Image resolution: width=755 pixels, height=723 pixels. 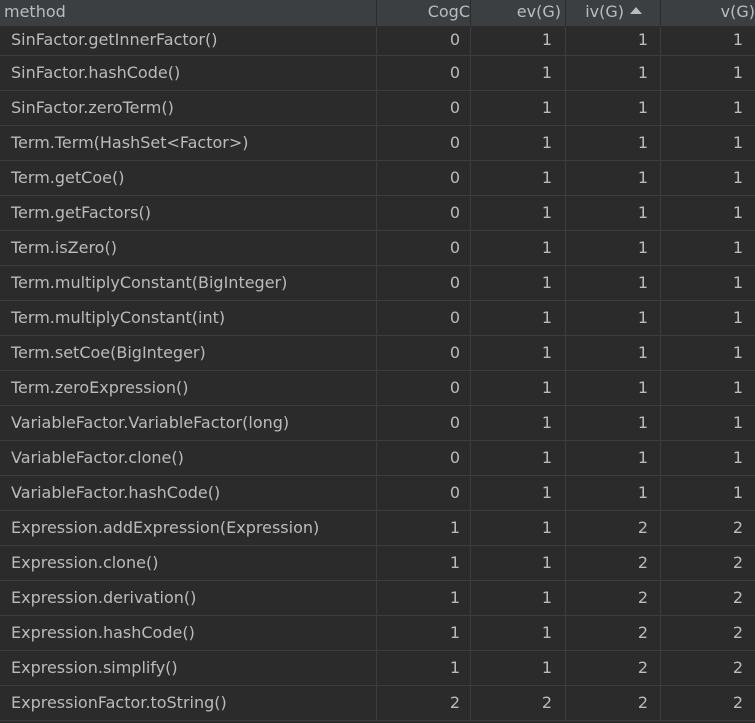 What do you see at coordinates (636, 10) in the screenshot?
I see `sort-ascending-icon` at bounding box center [636, 10].